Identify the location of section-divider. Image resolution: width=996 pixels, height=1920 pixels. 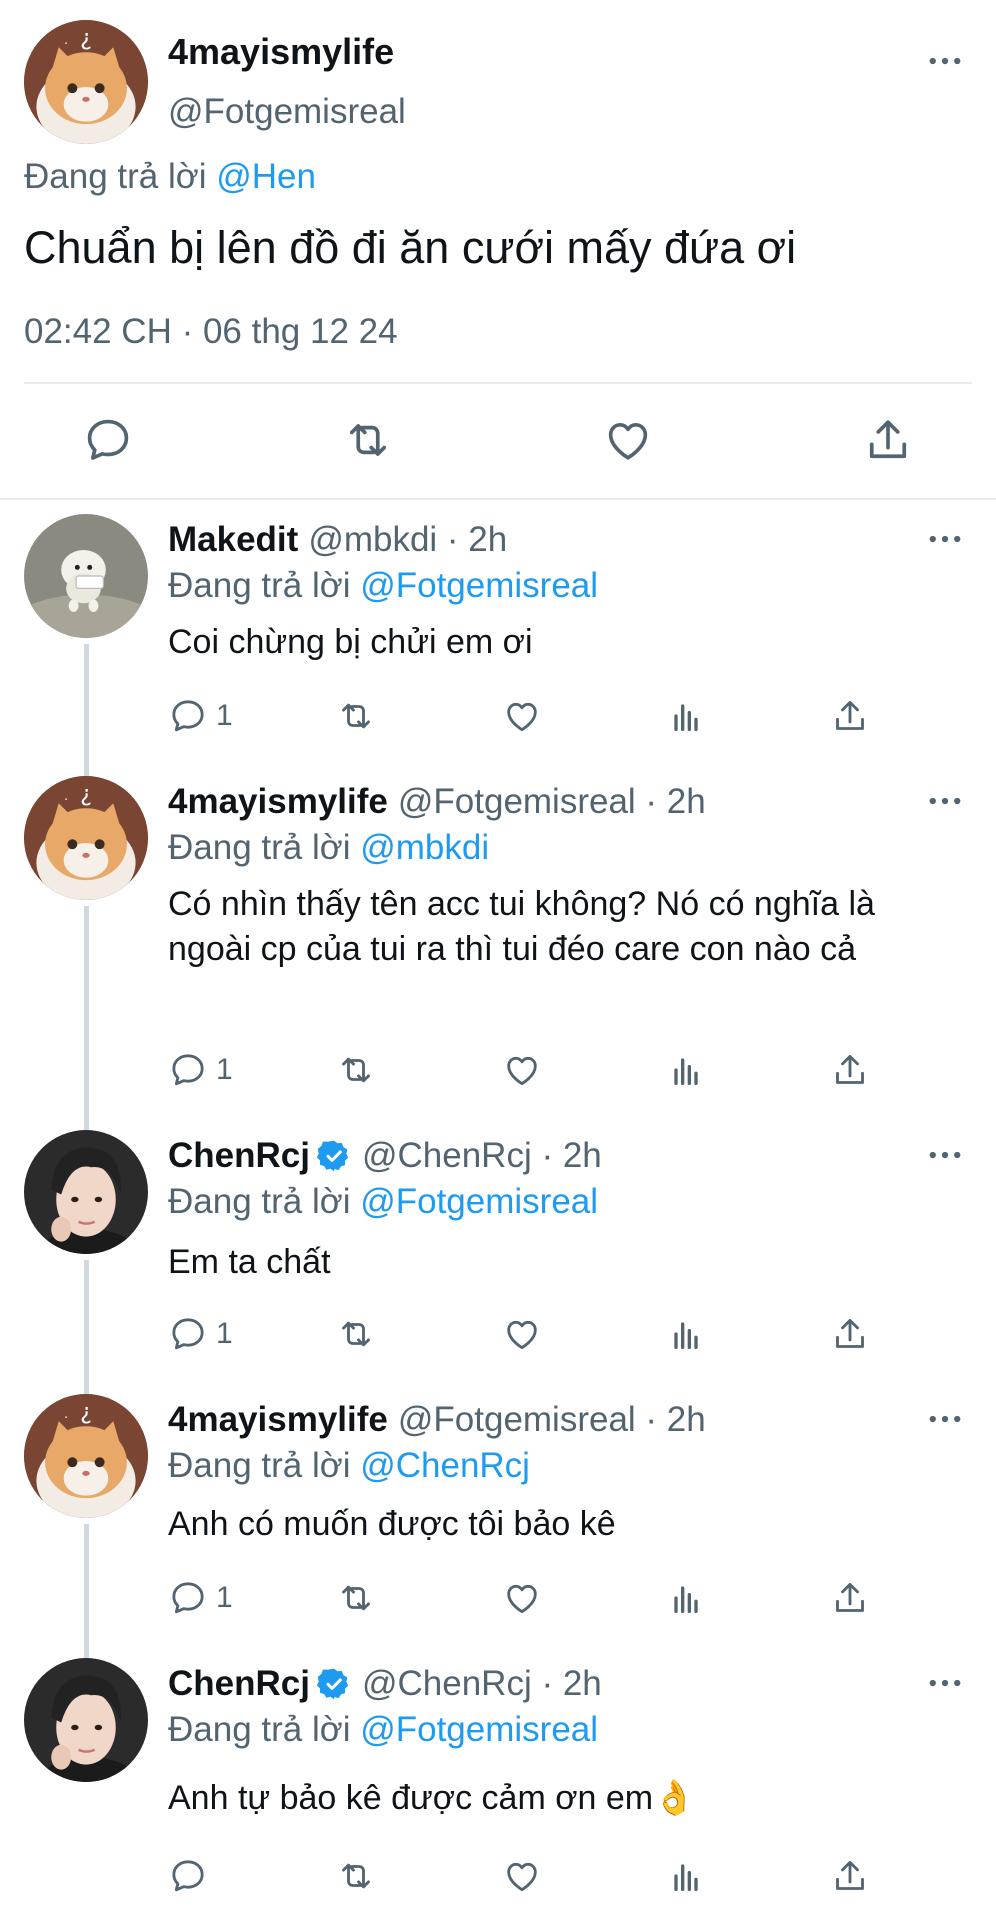
(498, 499).